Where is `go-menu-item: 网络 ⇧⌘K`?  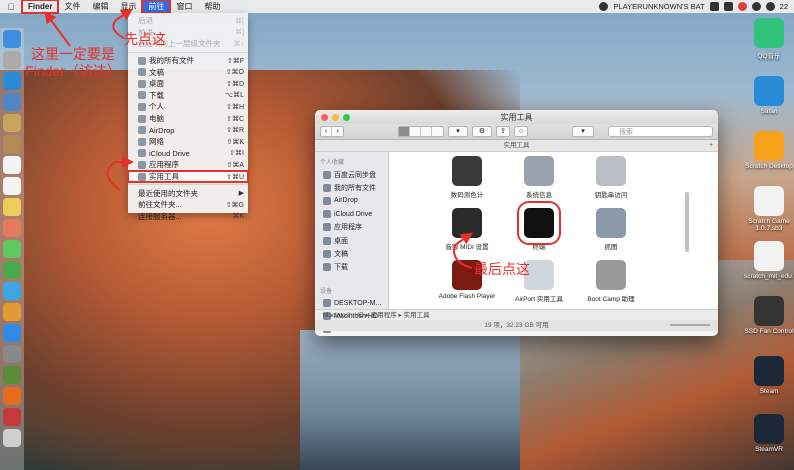 go-menu-item: 网络 ⇧⌘K is located at coordinates (188, 142).